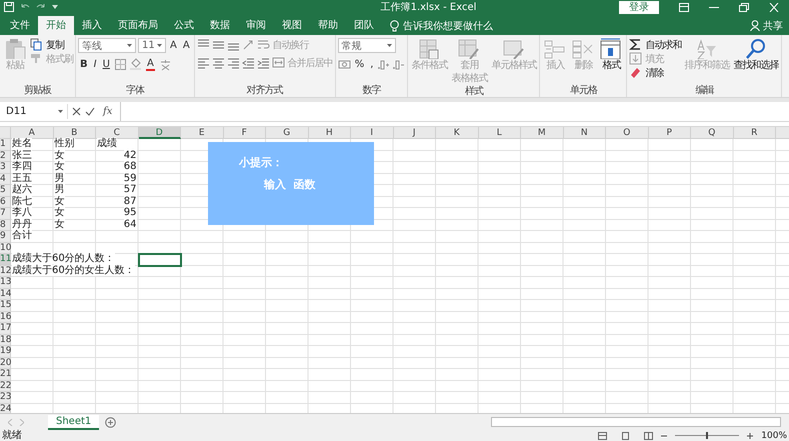  Describe the element at coordinates (372, 133) in the screenshot. I see `column-header: I` at that location.